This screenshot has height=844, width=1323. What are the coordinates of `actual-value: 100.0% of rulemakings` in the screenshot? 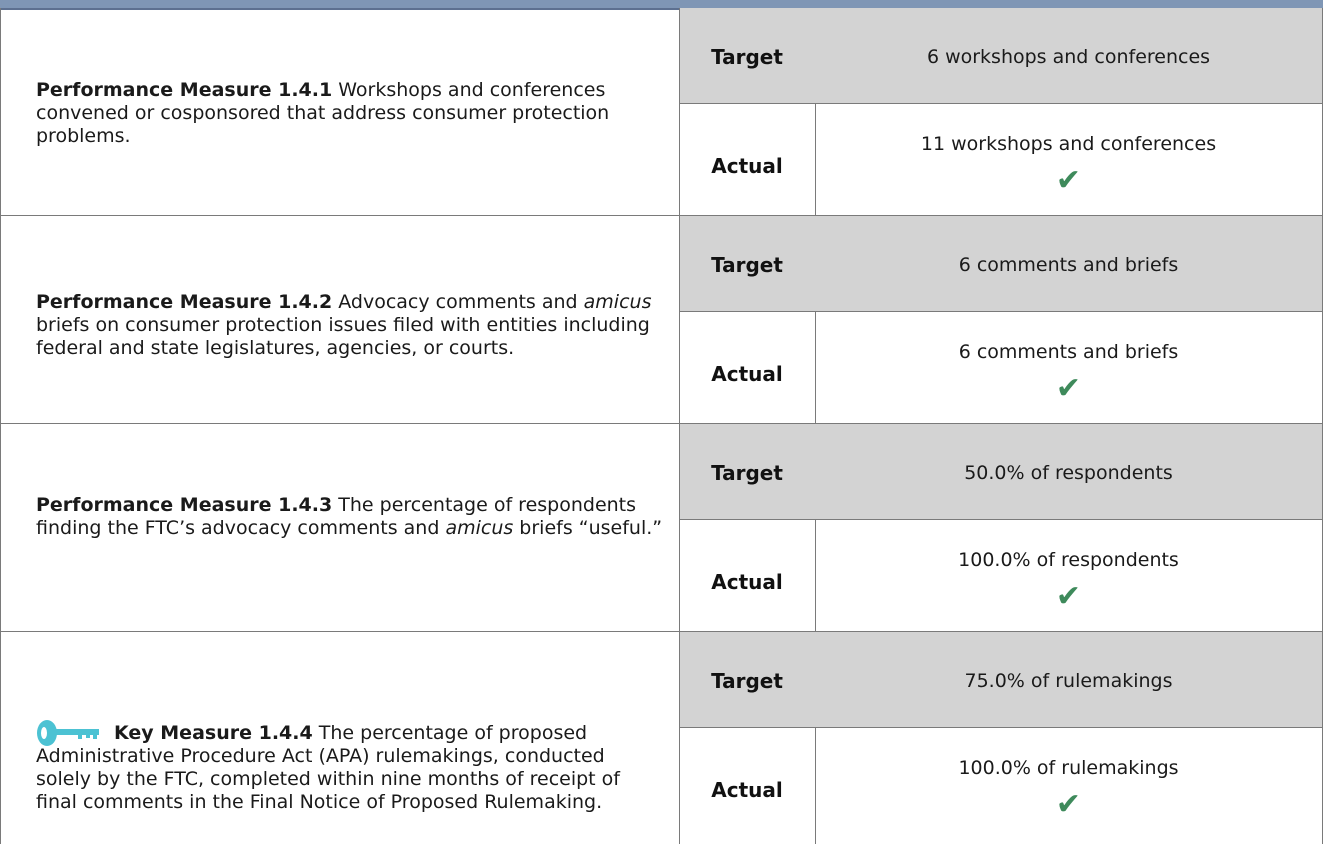 It's located at (1068, 768).